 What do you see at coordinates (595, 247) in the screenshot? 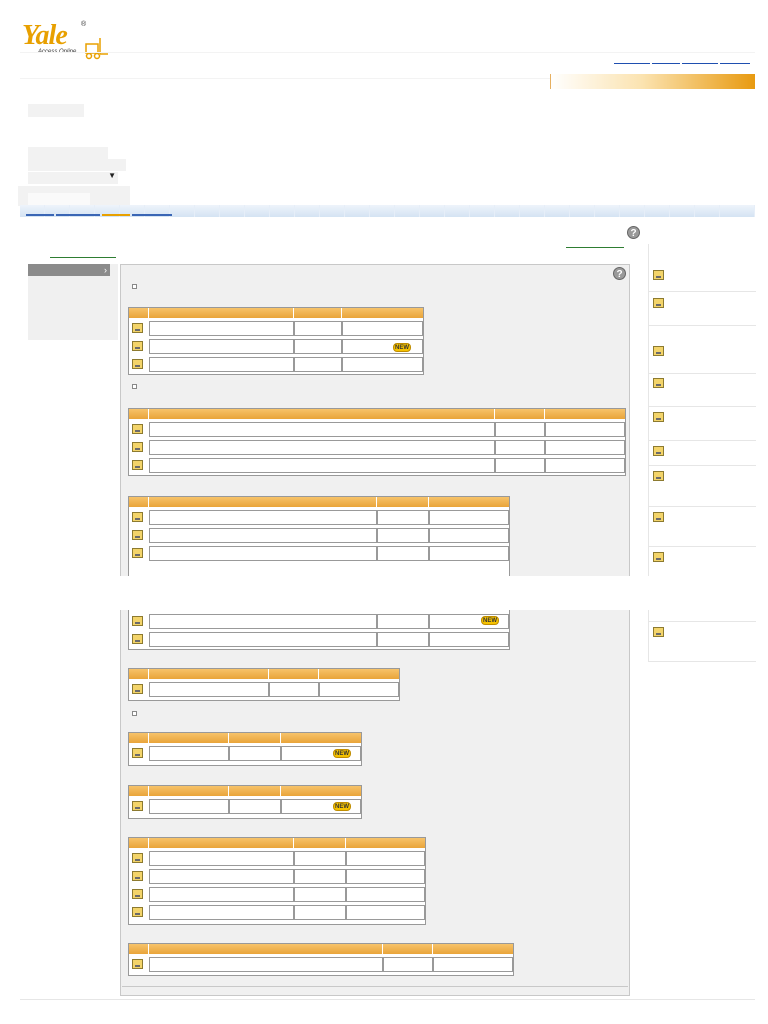
I see `utility-link` at bounding box center [595, 247].